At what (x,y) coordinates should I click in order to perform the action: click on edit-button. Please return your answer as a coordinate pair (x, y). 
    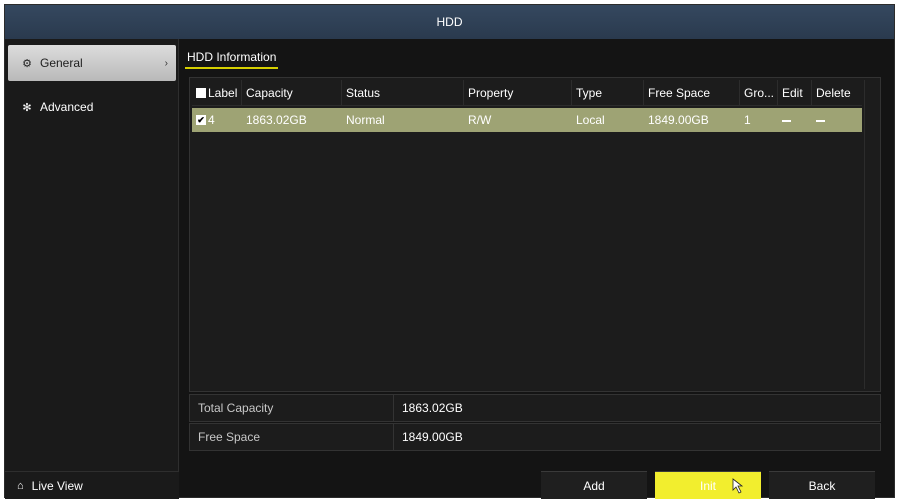
    Looking at the image, I should click on (795, 120).